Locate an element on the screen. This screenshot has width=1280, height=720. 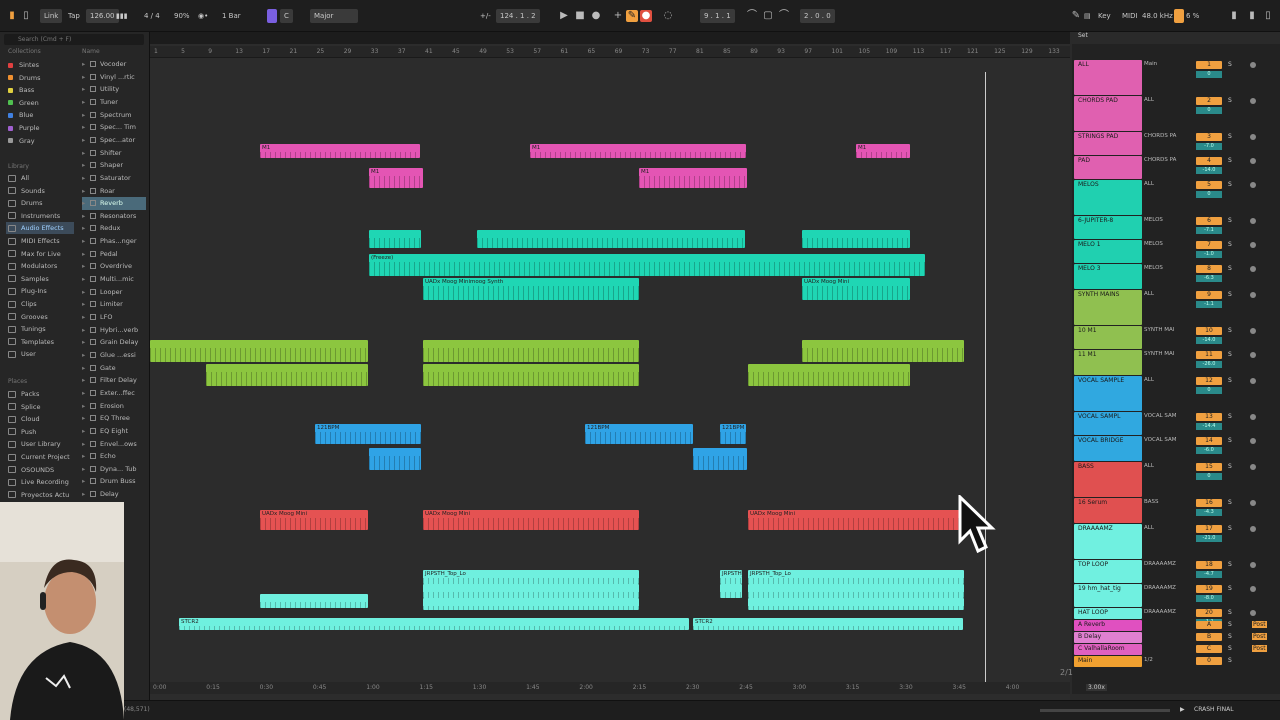
browser-list-item: ▸ Saturator is located at coordinates (114, 178).